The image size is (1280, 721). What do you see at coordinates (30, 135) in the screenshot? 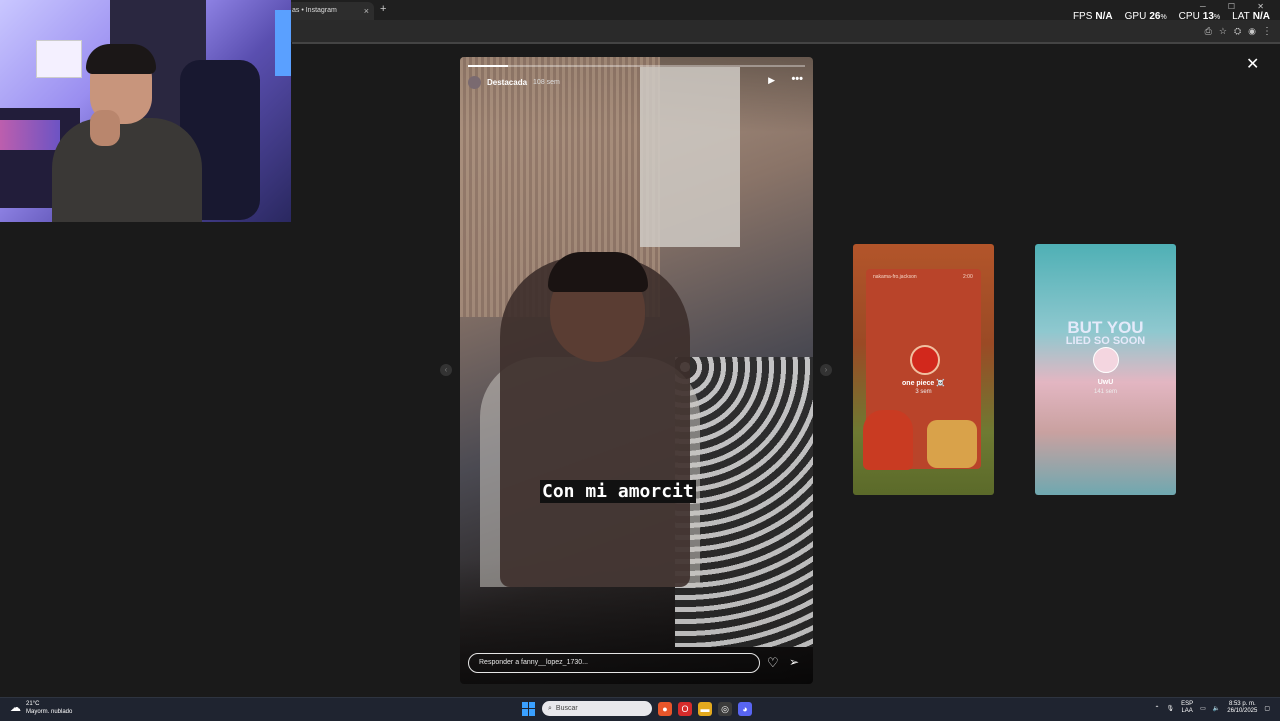
I see `webcam-led-lights` at bounding box center [30, 135].